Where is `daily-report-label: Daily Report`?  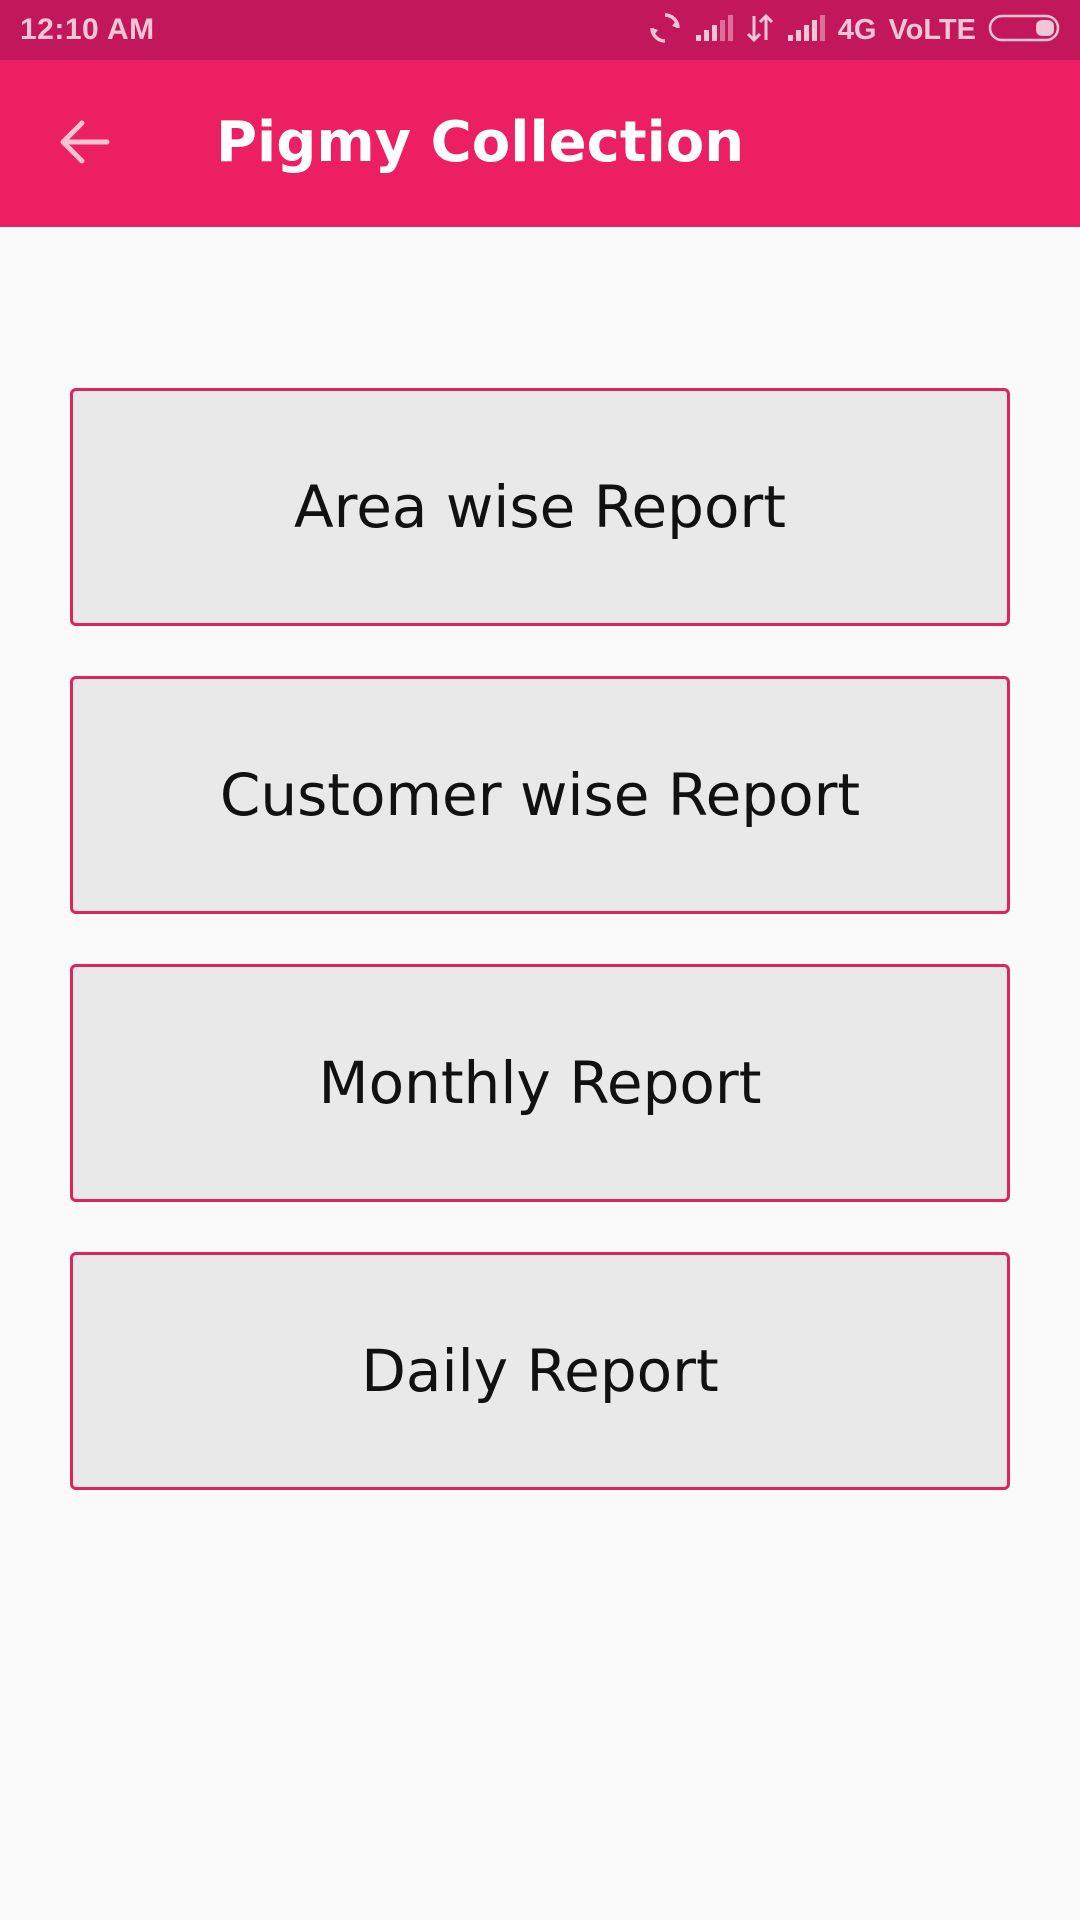 daily-report-label: Daily Report is located at coordinates (540, 1371).